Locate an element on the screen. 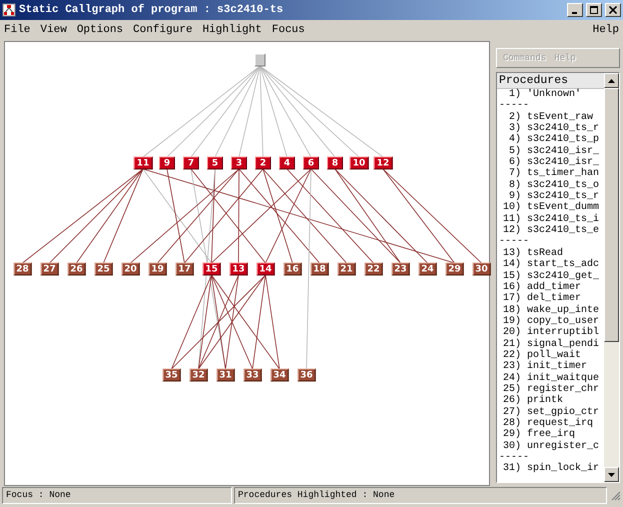  graph-node: 35 is located at coordinates (171, 375).